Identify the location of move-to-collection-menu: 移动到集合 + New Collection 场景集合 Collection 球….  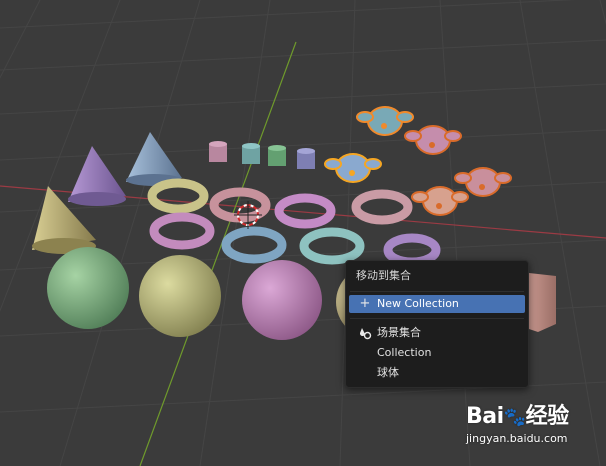
(437, 324).